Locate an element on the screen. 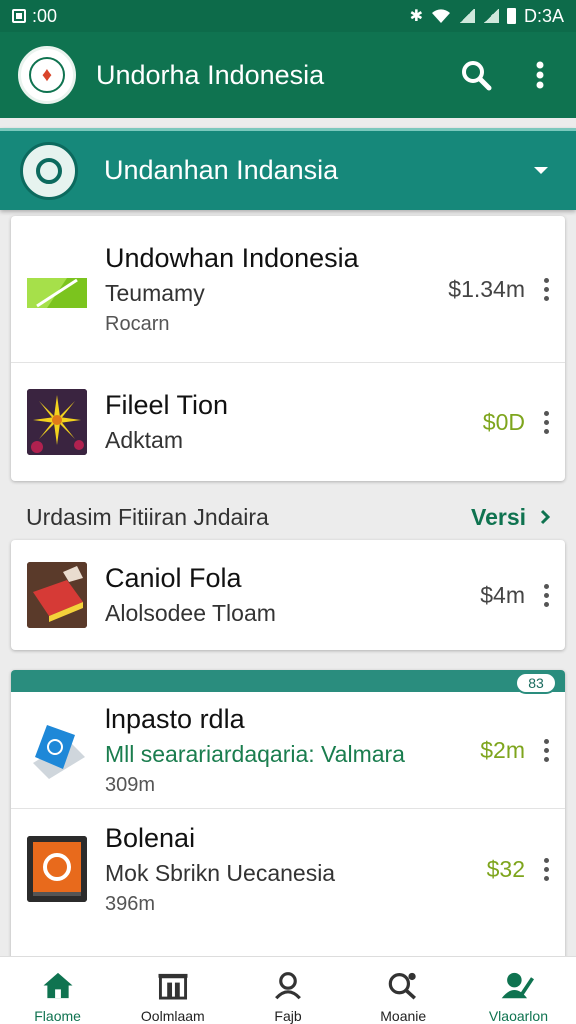 The width and height of the screenshot is (576, 1024). item-subtitle: Teumamy is located at coordinates (155, 292).